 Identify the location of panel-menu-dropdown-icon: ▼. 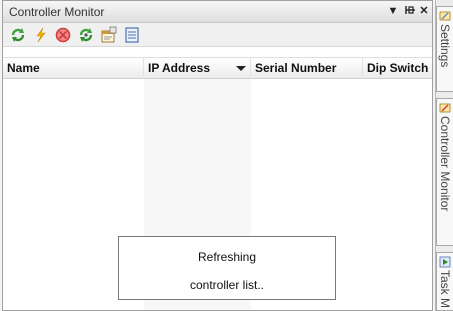
(393, 11).